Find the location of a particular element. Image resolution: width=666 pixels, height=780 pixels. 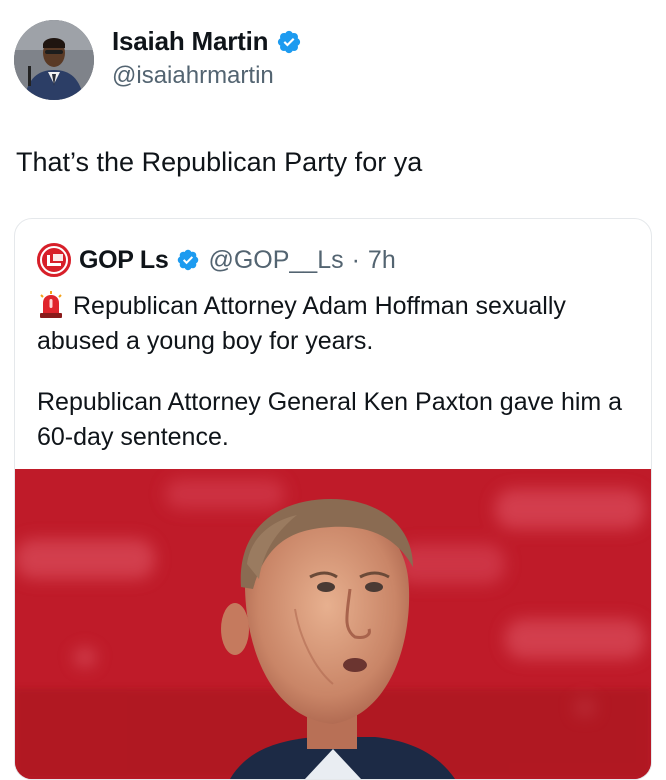

quoted-name: GOP Ls is located at coordinates (124, 260).